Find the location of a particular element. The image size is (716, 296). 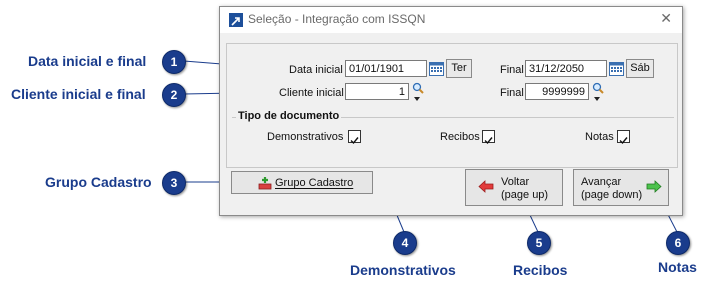

cliente-inicial-label: Cliente inicial is located at coordinates (311, 93).